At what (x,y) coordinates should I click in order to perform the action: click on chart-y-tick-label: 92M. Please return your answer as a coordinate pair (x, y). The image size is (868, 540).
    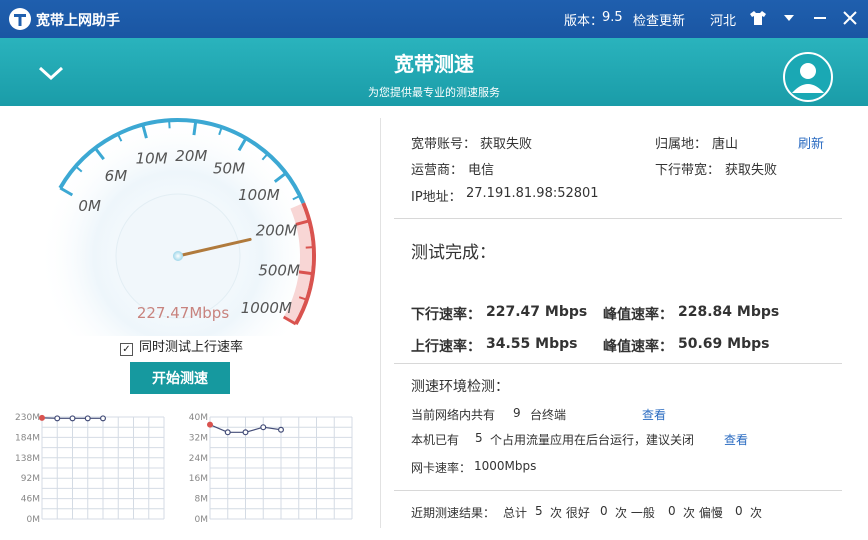
    Looking at the image, I should click on (30, 479).